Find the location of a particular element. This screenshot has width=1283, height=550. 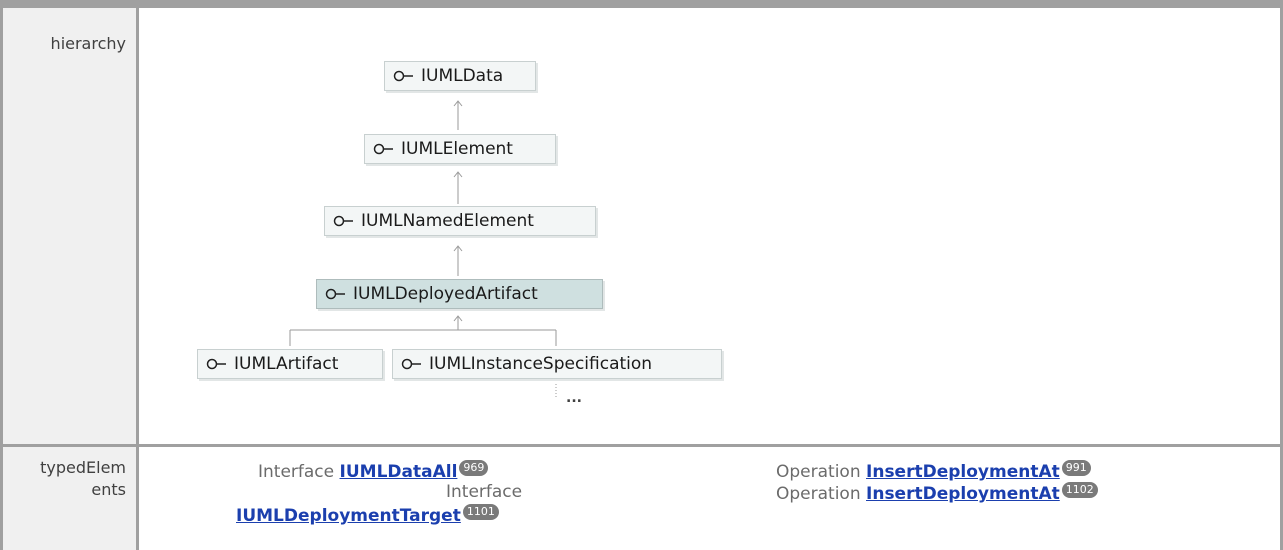

node-iumldata: IUMLData is located at coordinates (460, 76).